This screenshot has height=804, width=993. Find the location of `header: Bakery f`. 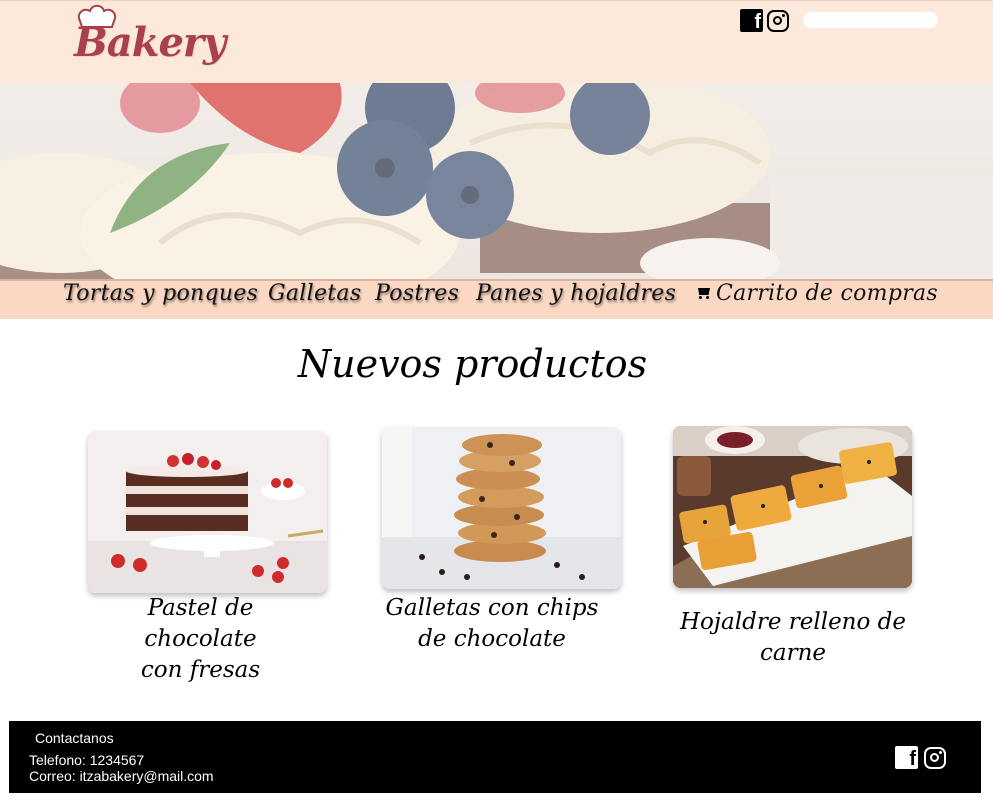

header: Bakery f is located at coordinates (496, 41).